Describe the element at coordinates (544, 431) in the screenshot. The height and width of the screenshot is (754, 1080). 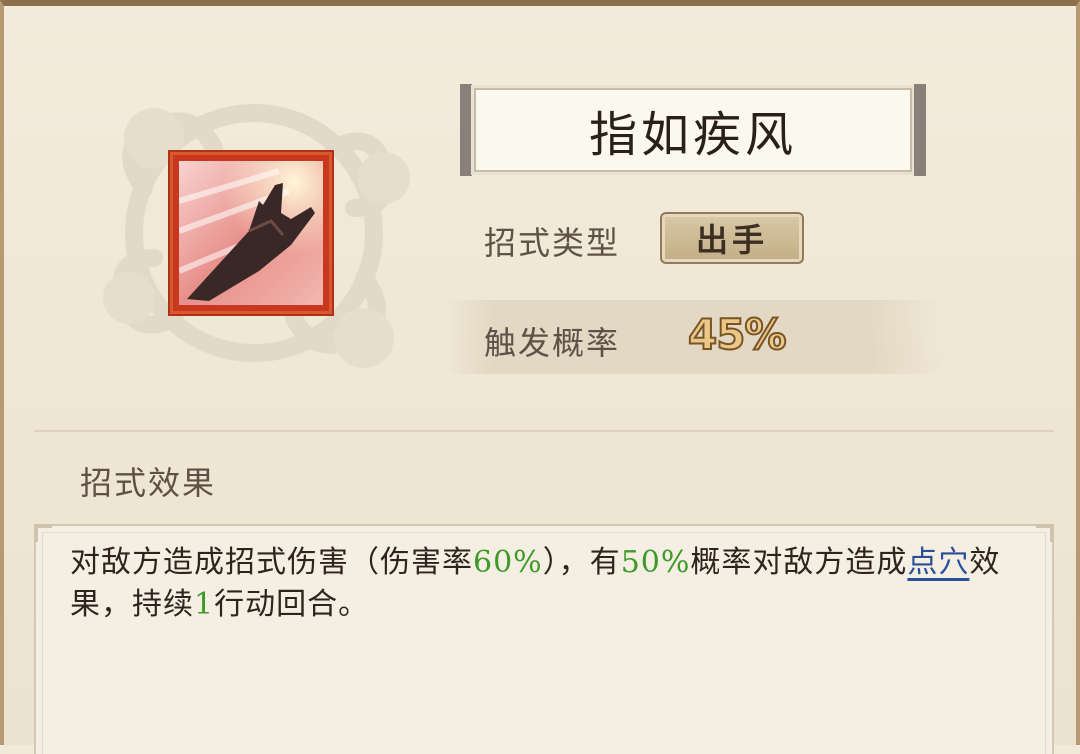
I see `section-divider` at that location.